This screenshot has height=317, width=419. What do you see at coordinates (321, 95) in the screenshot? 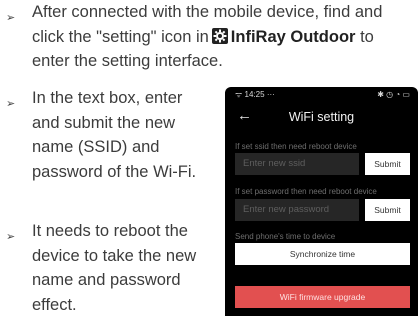
I see `status-bar: ᯤ 14:25 ··· ✱ ◷ ◔ ▭` at bounding box center [321, 95].